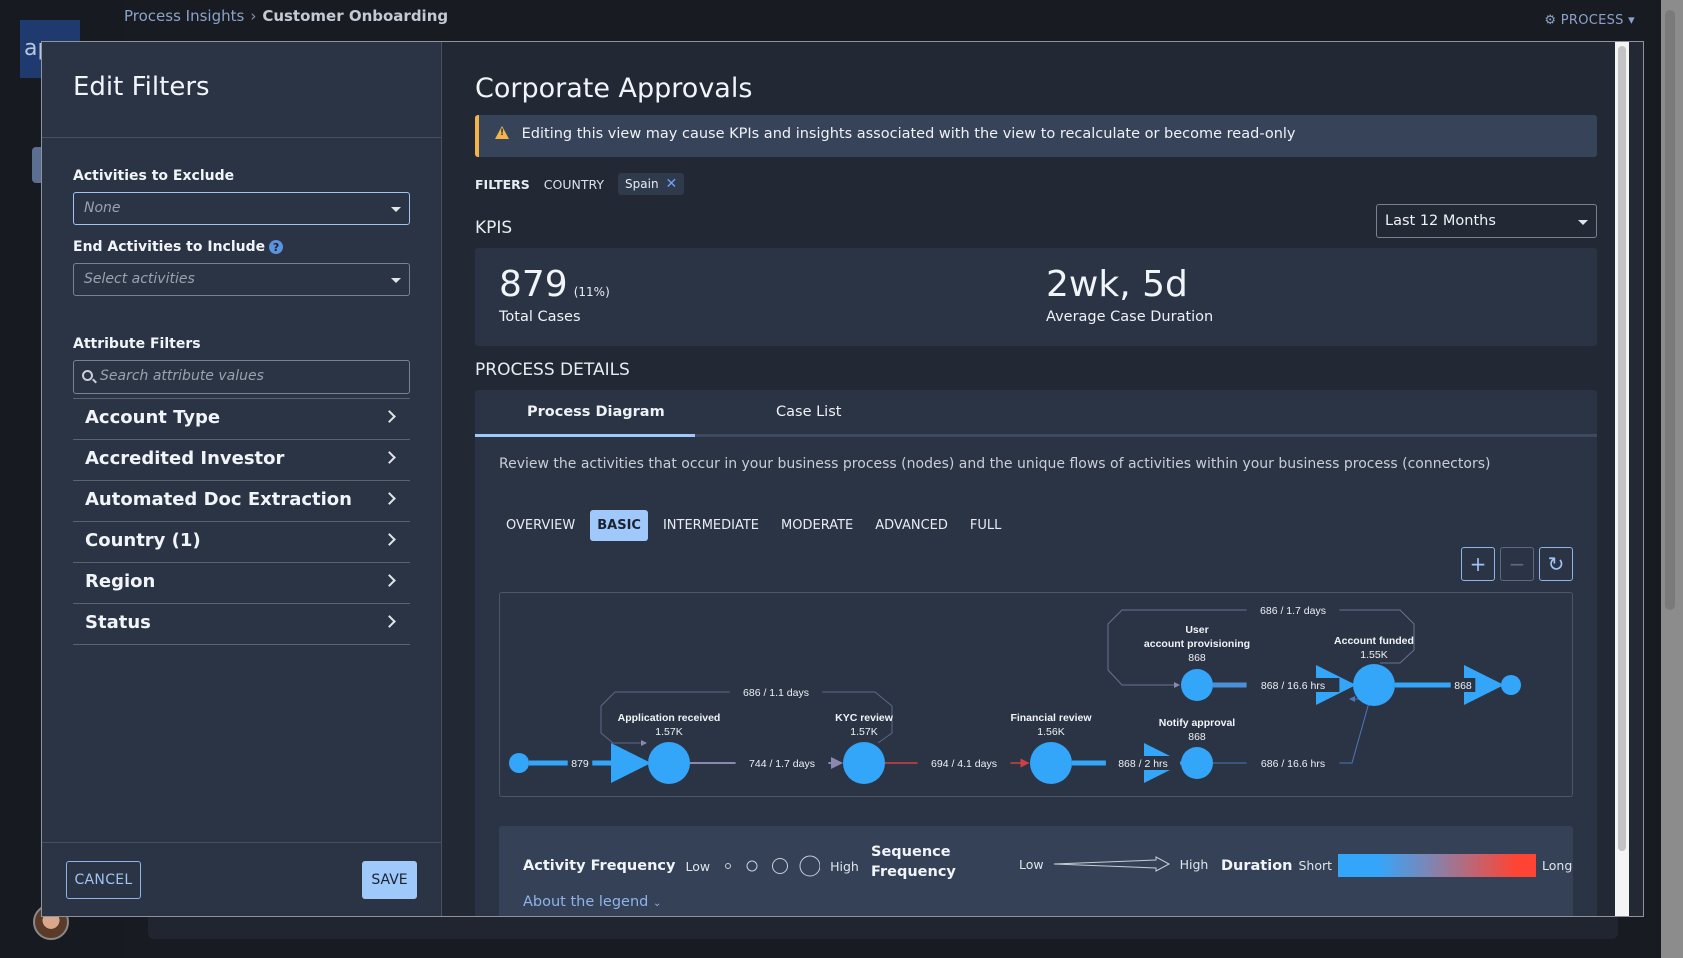 The height and width of the screenshot is (958, 1683). What do you see at coordinates (864, 763) in the screenshot?
I see `diagram-node-kyc` at bounding box center [864, 763].